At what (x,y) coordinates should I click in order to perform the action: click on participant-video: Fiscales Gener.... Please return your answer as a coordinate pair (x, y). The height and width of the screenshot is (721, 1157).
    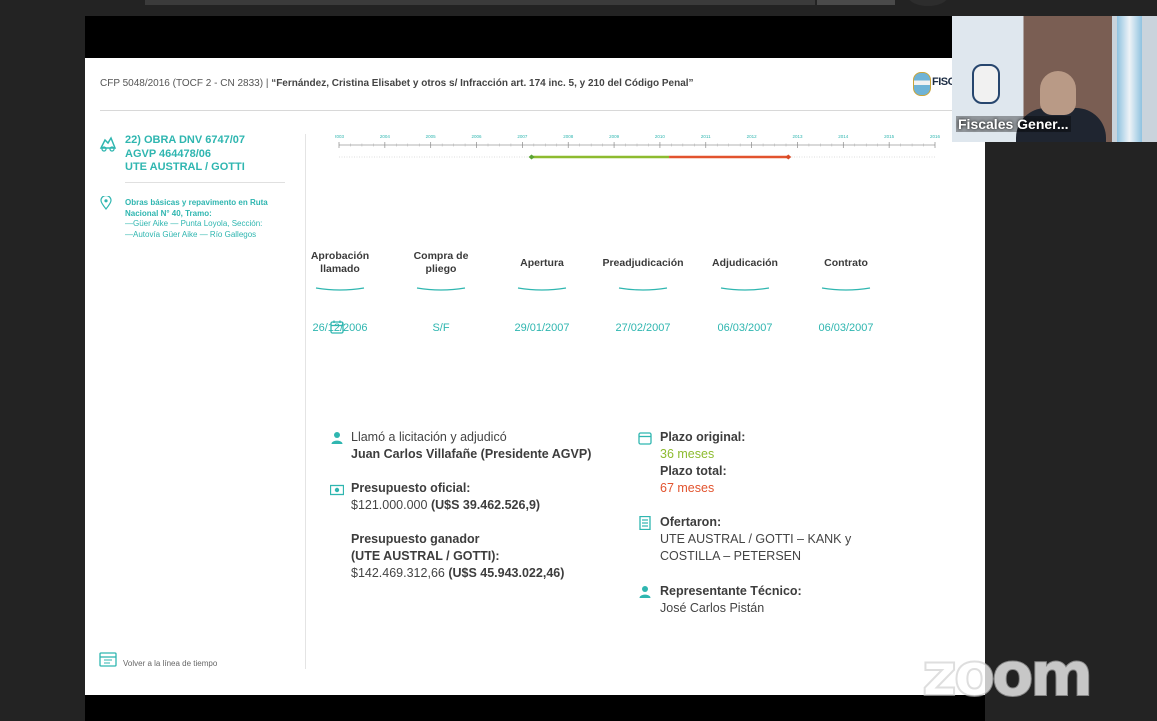
    Looking at the image, I should click on (1054, 79).